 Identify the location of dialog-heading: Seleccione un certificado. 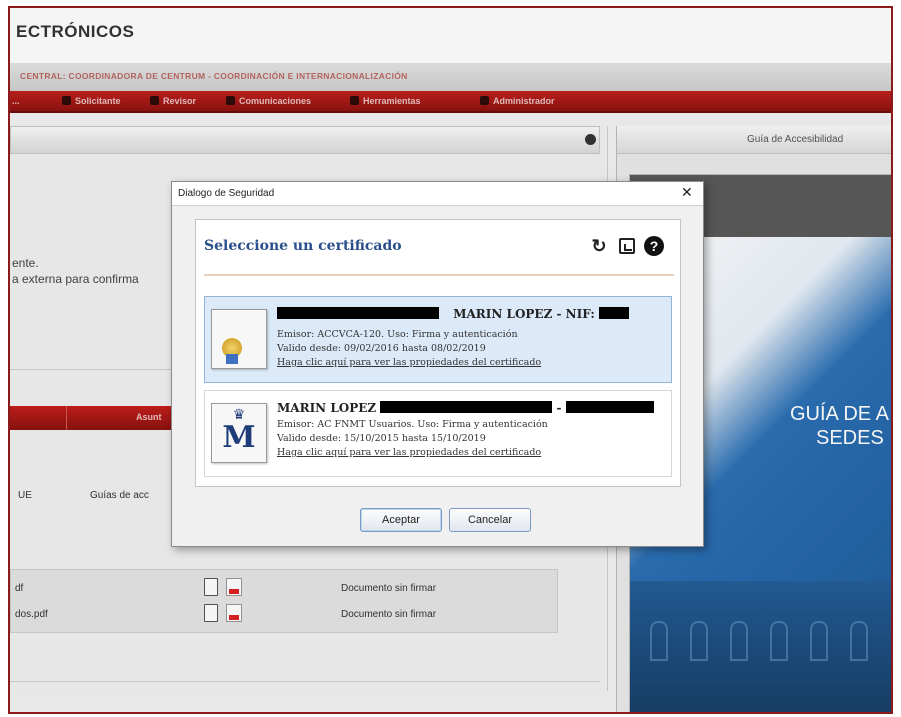
(303, 246).